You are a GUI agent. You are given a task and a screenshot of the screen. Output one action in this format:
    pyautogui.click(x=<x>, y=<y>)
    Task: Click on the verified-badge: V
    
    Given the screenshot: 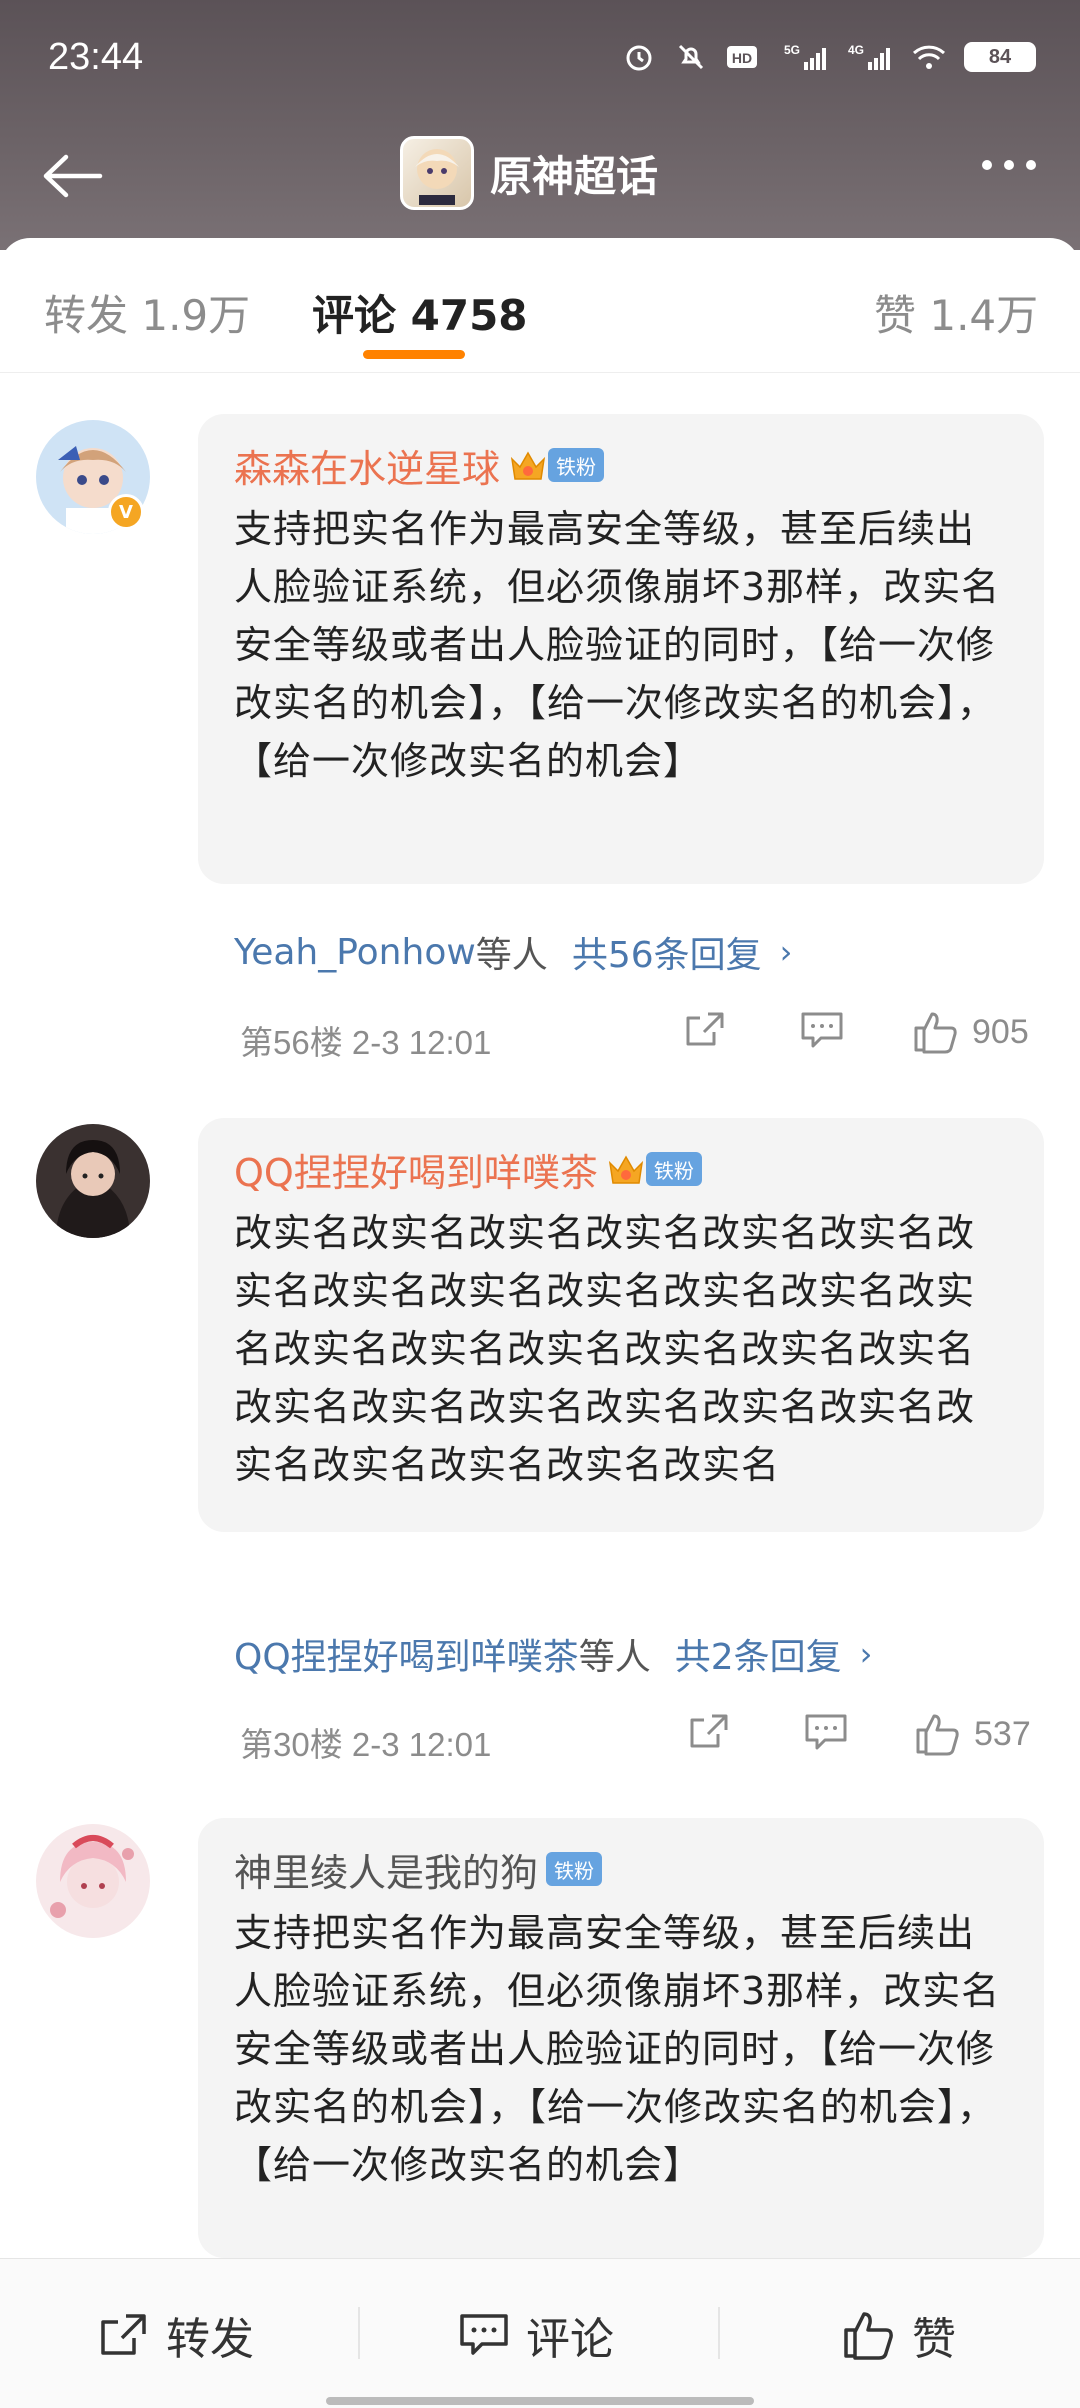 What is the action you would take?
    pyautogui.click(x=126, y=512)
    